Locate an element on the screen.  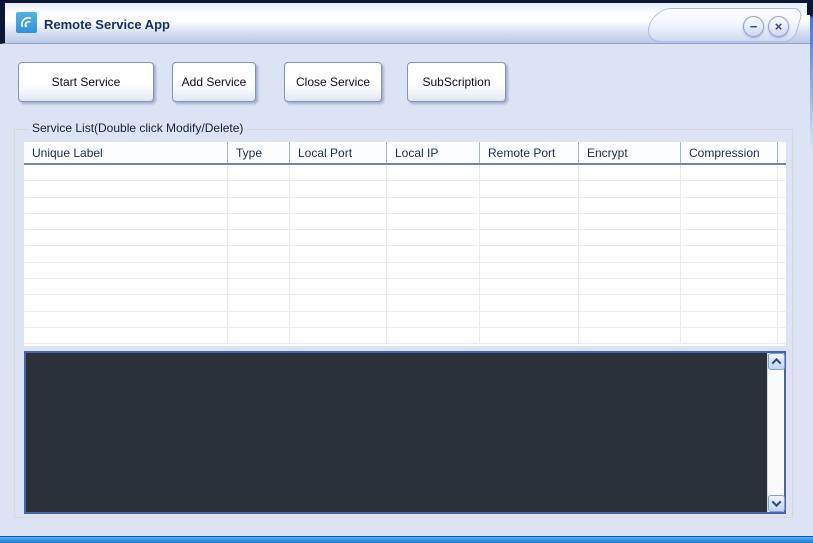
titlebar: Remote Service App − × is located at coordinates (406, 22).